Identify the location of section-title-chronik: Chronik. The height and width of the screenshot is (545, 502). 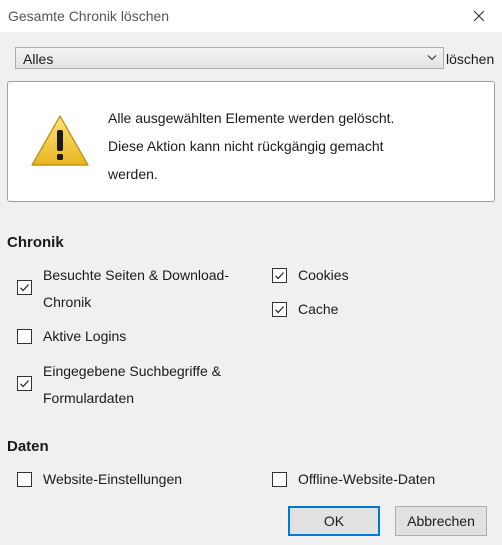
(35, 242).